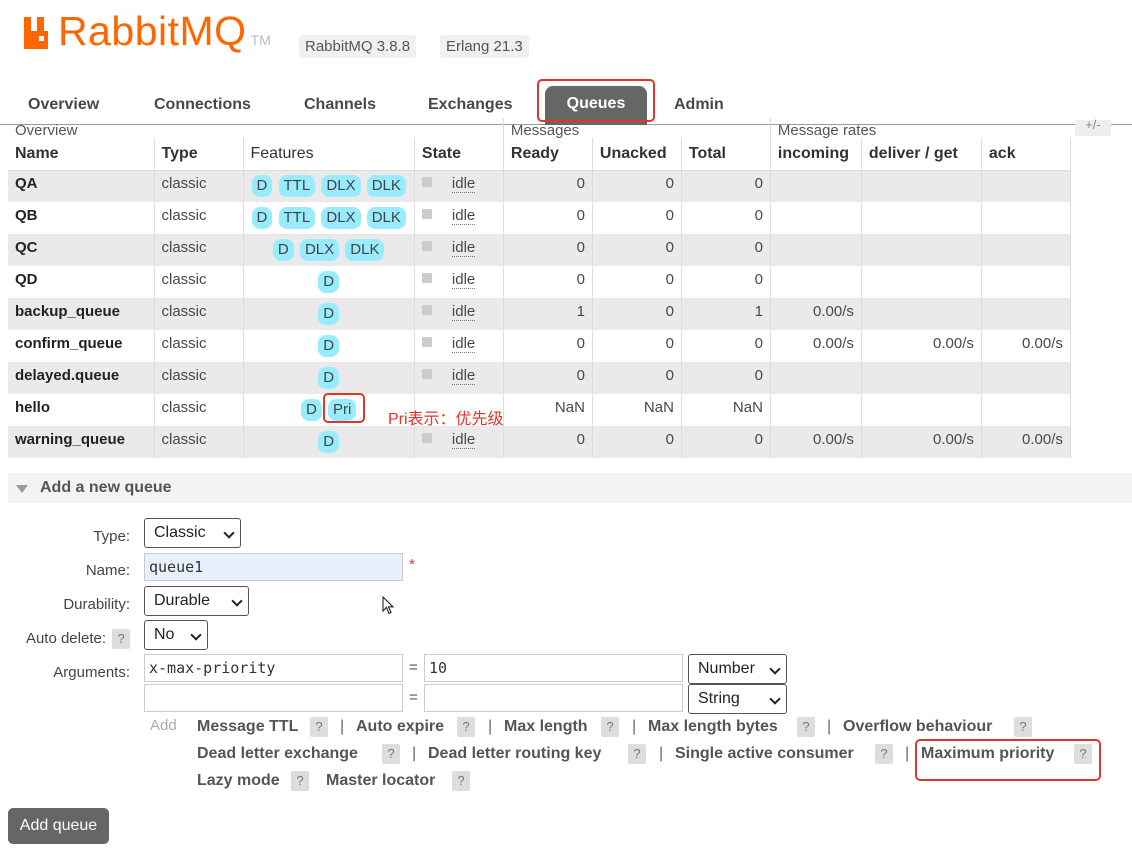 The height and width of the screenshot is (862, 1132). What do you see at coordinates (548, 154) in the screenshot?
I see `column-header-ready: Ready` at bounding box center [548, 154].